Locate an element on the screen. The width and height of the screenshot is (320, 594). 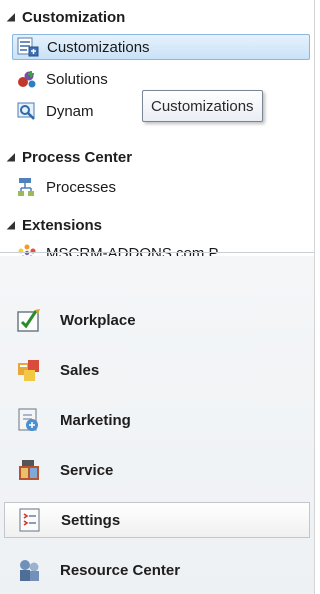
tree-item-label: Customizations is located at coordinates (98, 47).